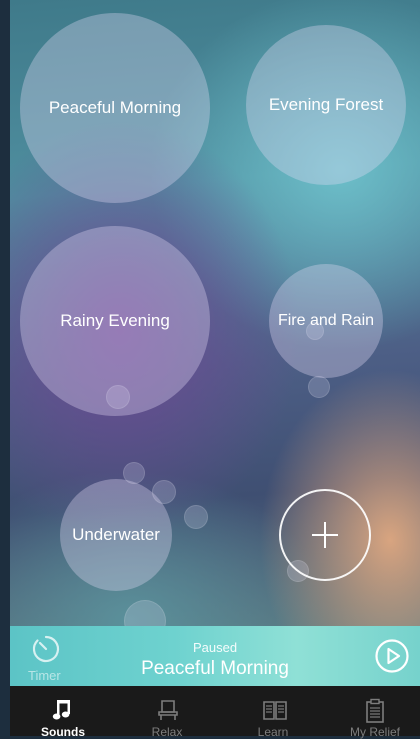 The image size is (420, 739). Describe the element at coordinates (215, 656) in the screenshot. I see `now-playing-bar: Timer Paused Peaceful Morning` at that location.